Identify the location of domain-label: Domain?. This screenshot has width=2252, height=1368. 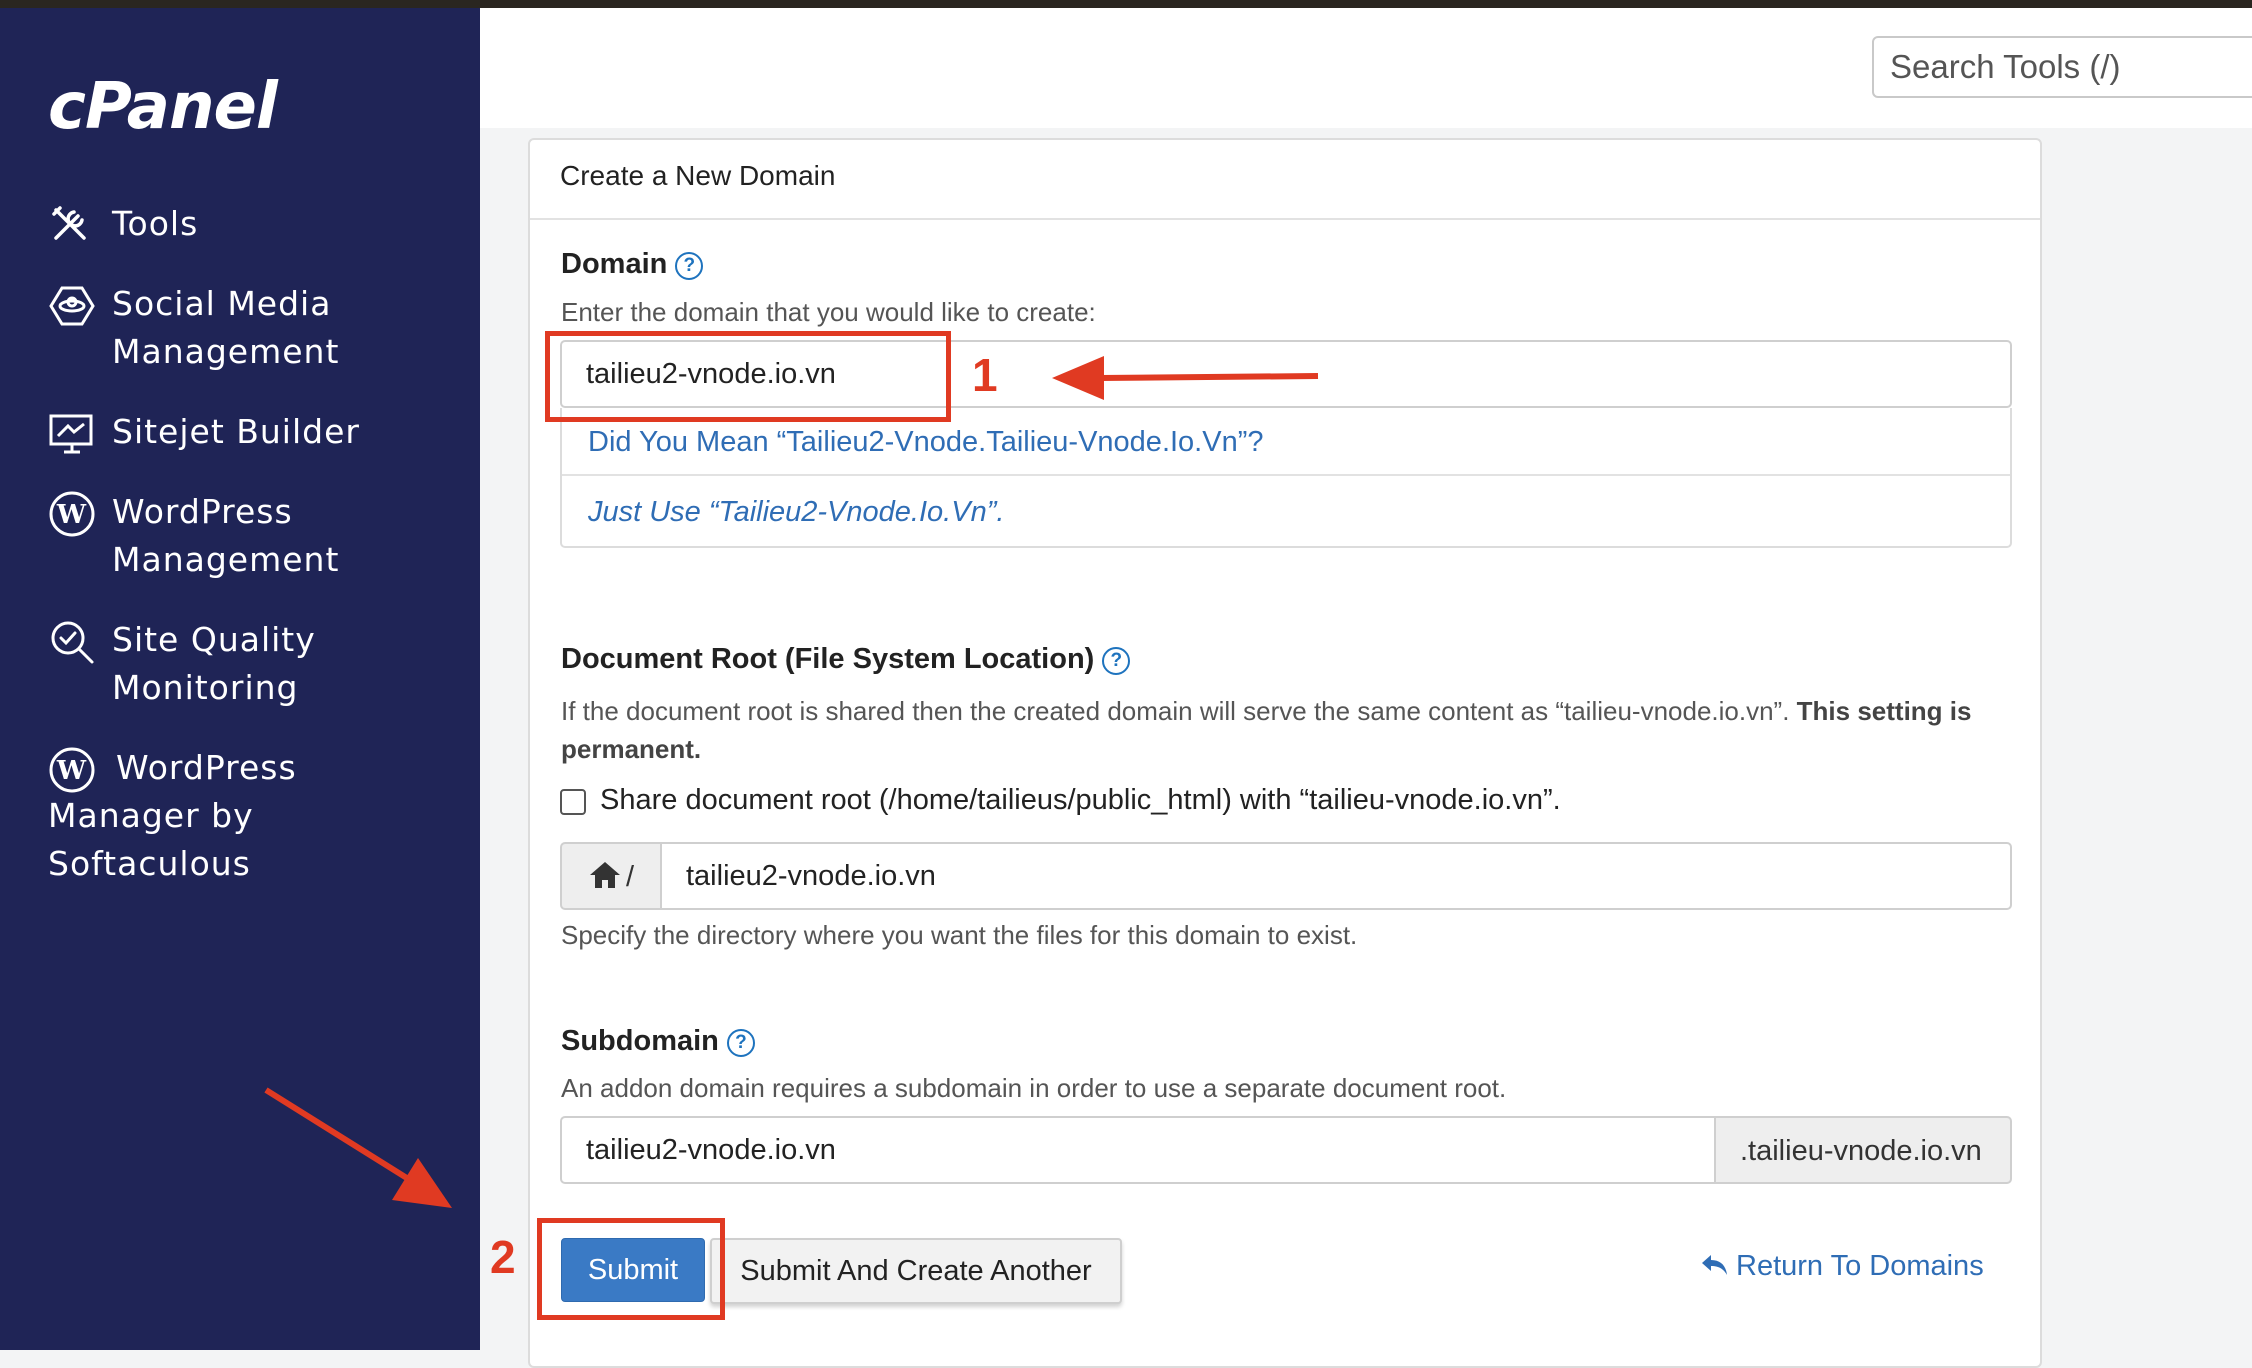
(632, 264).